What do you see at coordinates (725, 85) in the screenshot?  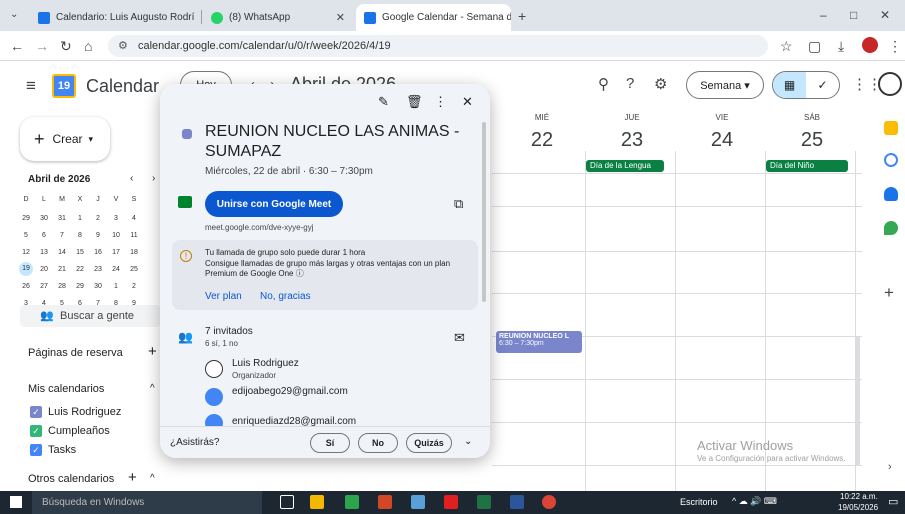 I see `view-select: Semana ▾` at bounding box center [725, 85].